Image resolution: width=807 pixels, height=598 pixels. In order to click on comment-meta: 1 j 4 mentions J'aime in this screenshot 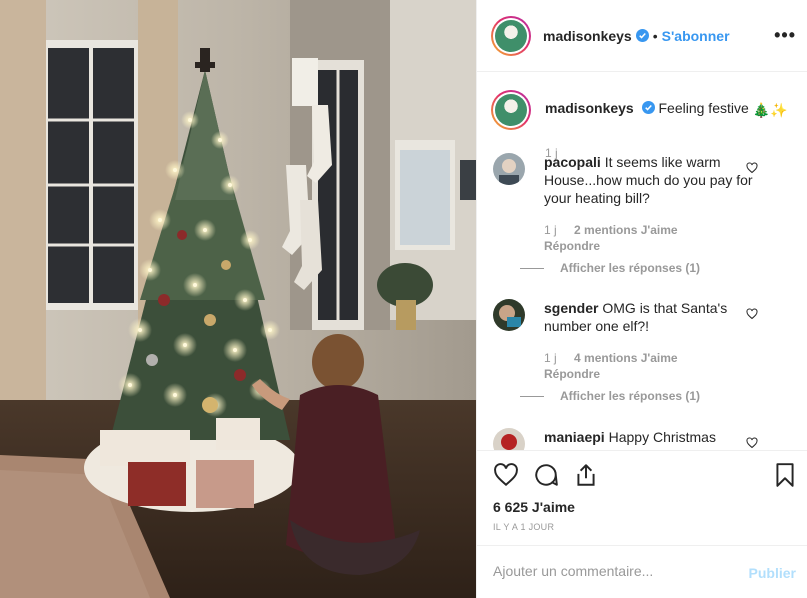, I will do `click(618, 358)`.